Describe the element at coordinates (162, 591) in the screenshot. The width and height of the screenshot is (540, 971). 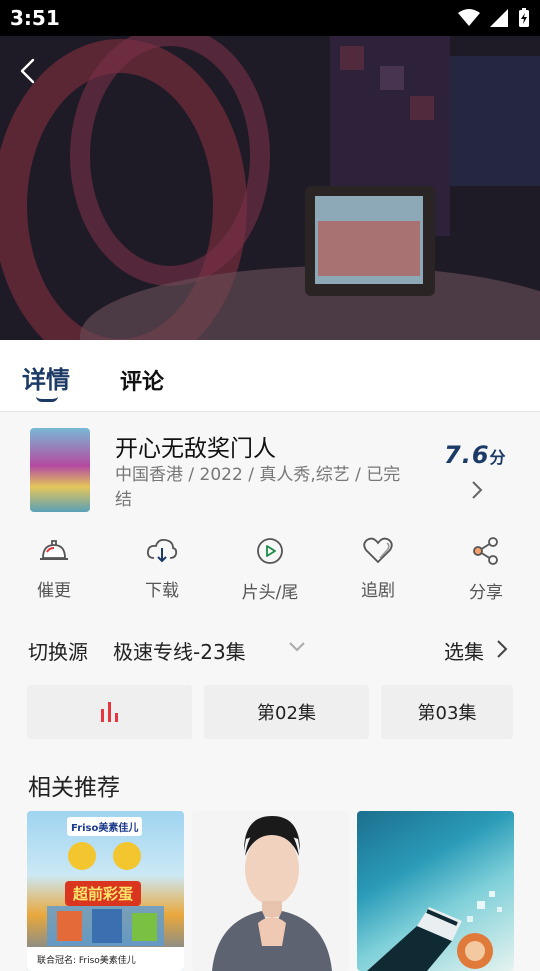
I see `download-label: 下载` at that location.